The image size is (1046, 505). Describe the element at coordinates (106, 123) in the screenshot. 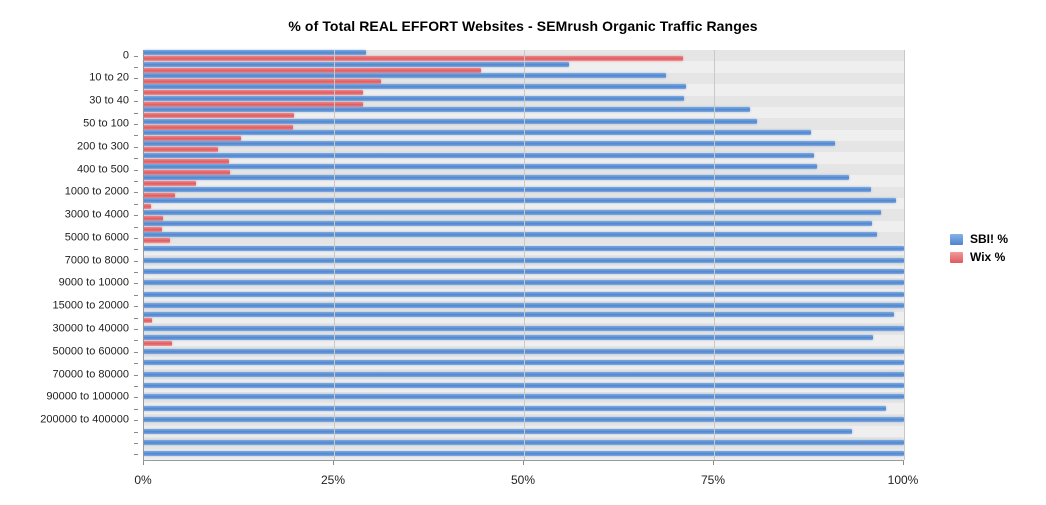

I see `y-axis-label: 50 to 100` at that location.